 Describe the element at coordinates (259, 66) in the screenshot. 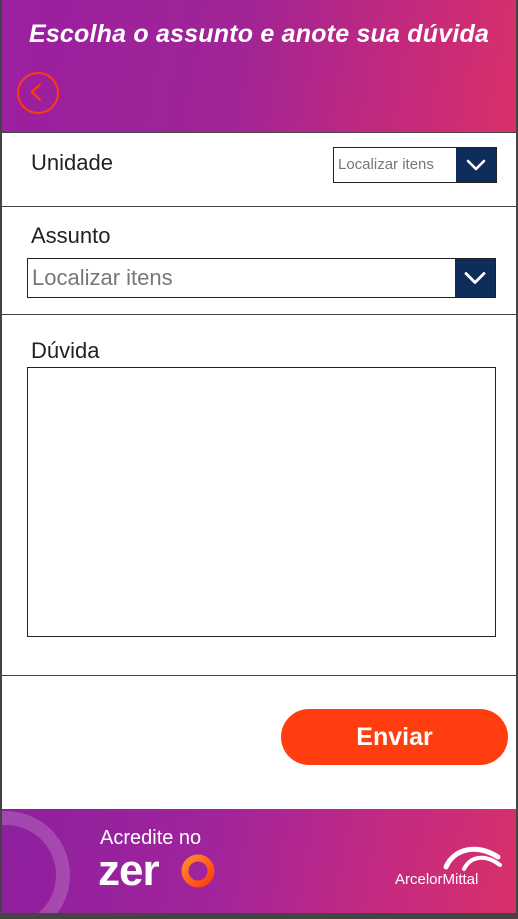

I see `header-bar: Escolha o assunto e anote sua dúvida` at that location.